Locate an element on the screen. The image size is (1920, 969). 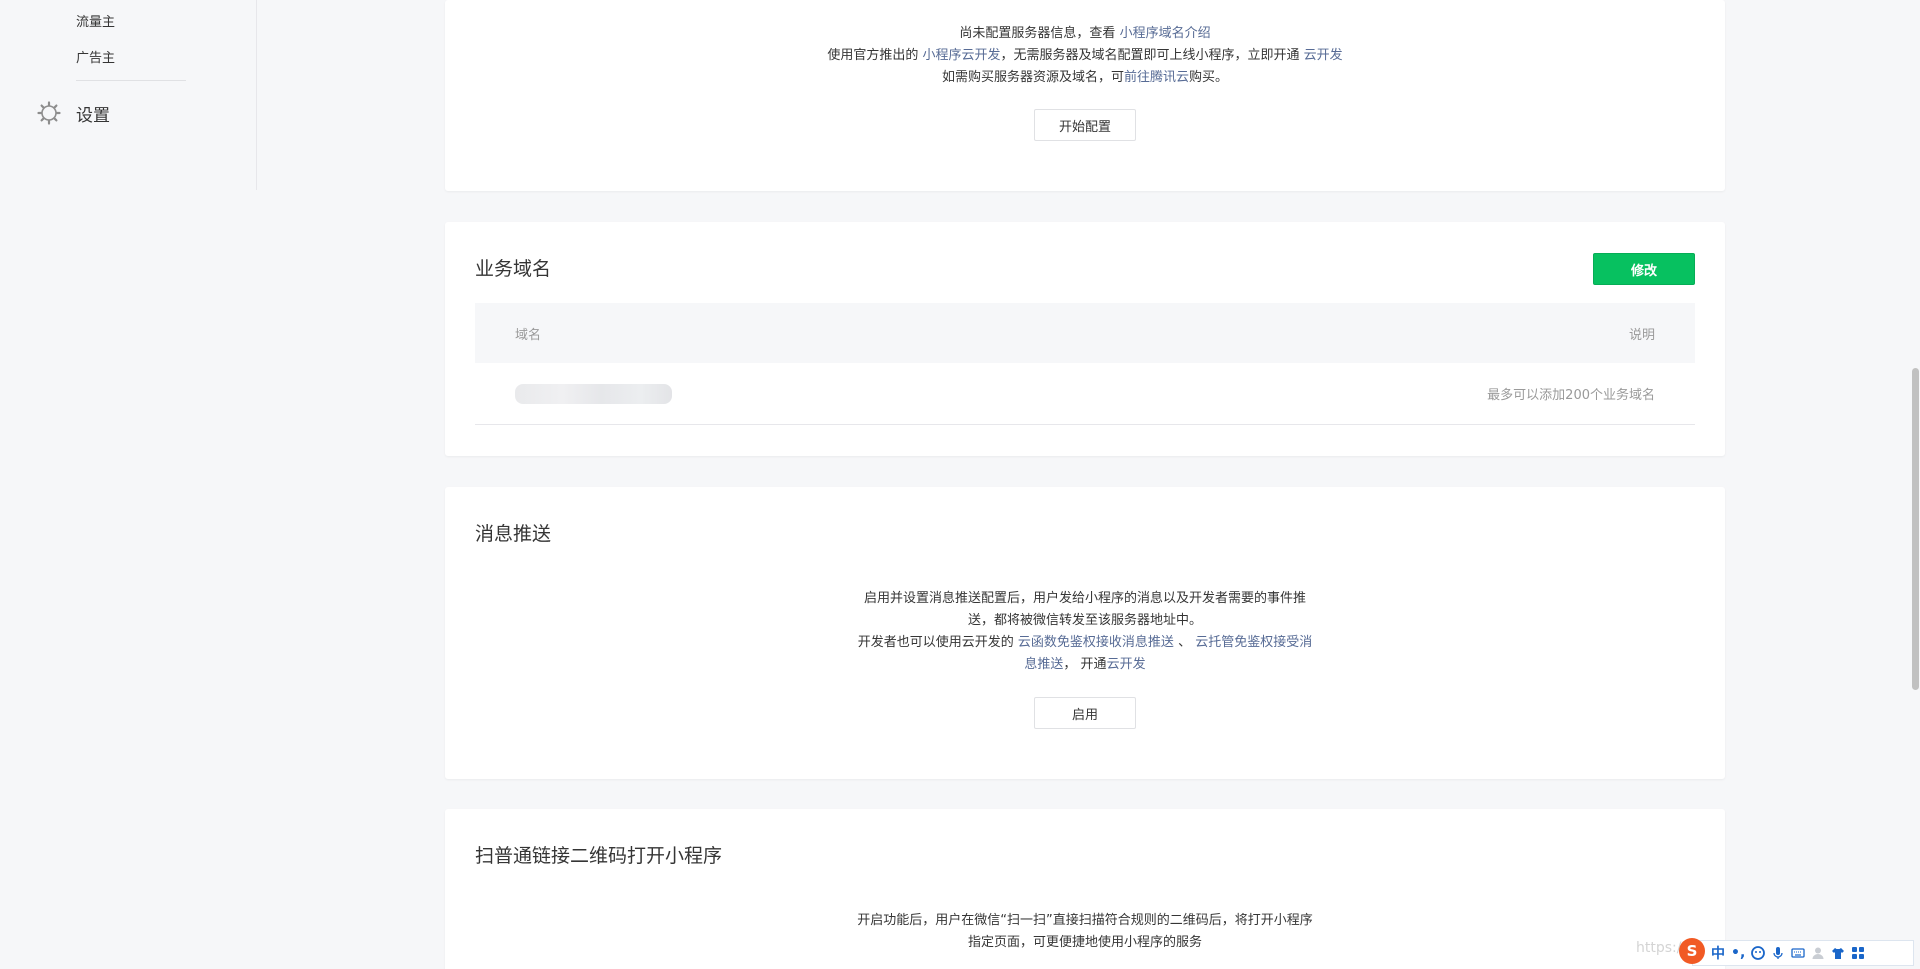
sidebar-divider is located at coordinates (131, 80).